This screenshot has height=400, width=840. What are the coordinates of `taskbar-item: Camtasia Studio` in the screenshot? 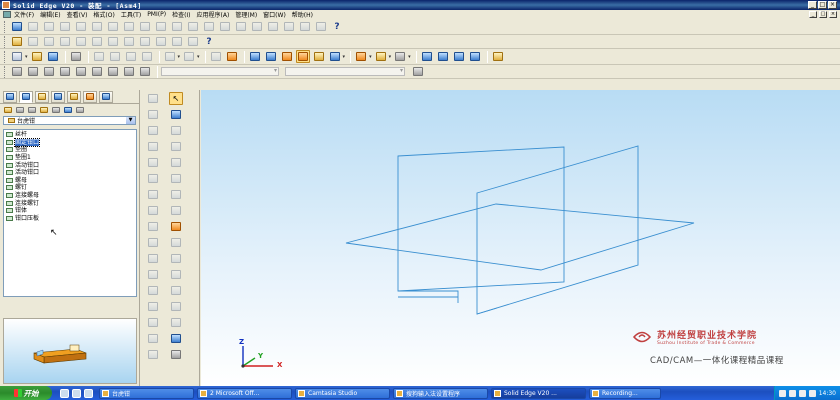 It's located at (342, 393).